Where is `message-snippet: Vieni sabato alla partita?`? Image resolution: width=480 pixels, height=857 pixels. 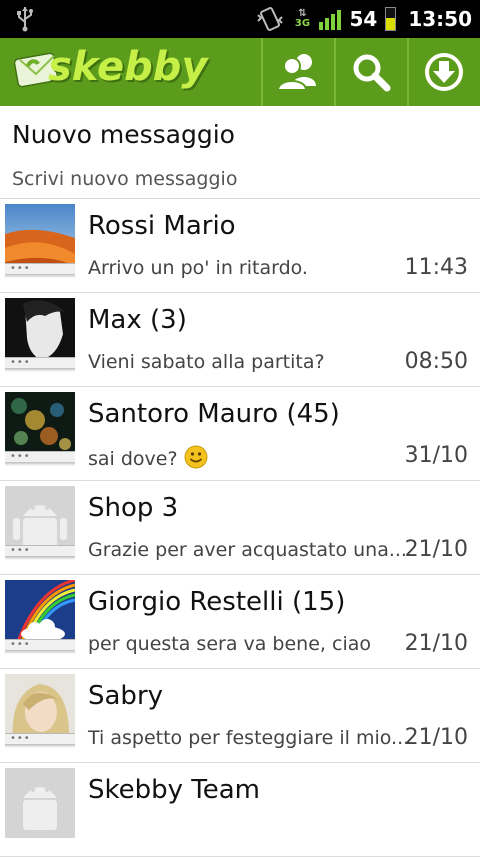
message-snippet: Vieni sabato alla partita? is located at coordinates (206, 362).